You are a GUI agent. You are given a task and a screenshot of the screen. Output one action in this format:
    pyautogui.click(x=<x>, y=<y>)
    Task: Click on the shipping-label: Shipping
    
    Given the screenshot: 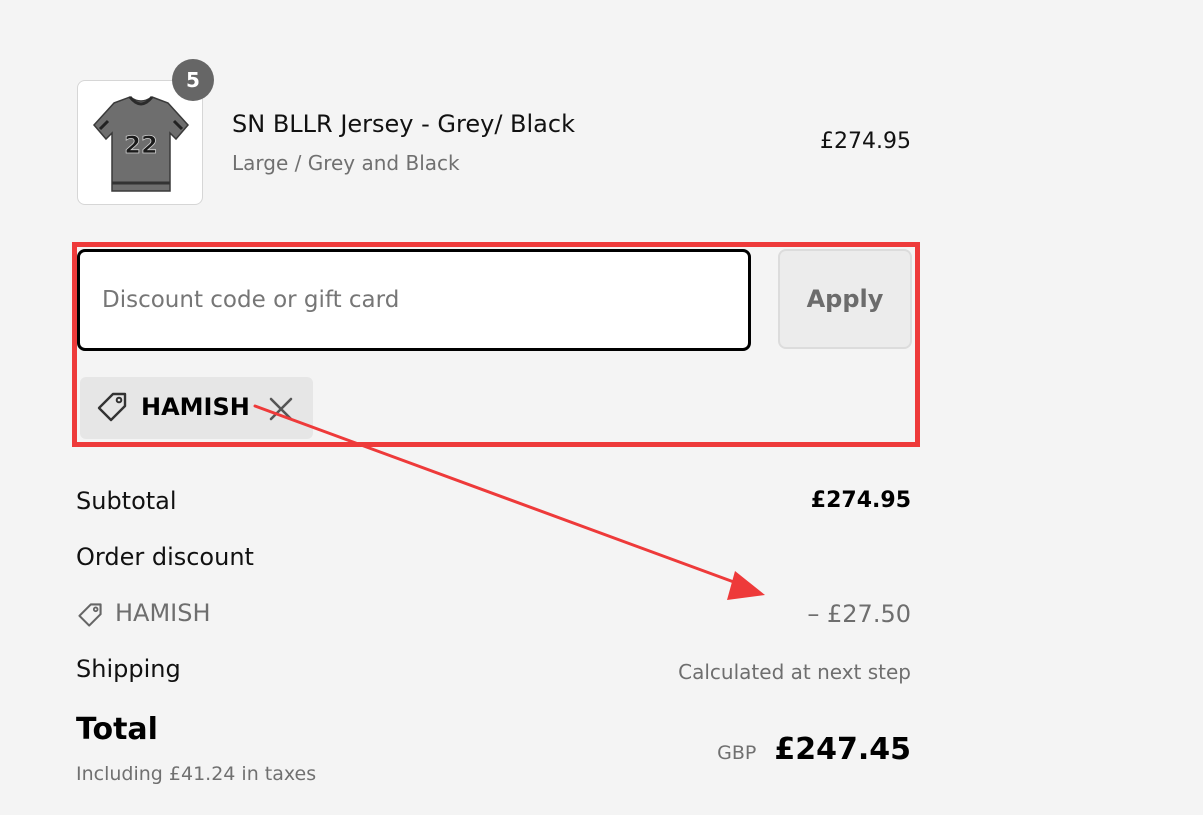 What is the action you would take?
    pyautogui.click(x=128, y=669)
    